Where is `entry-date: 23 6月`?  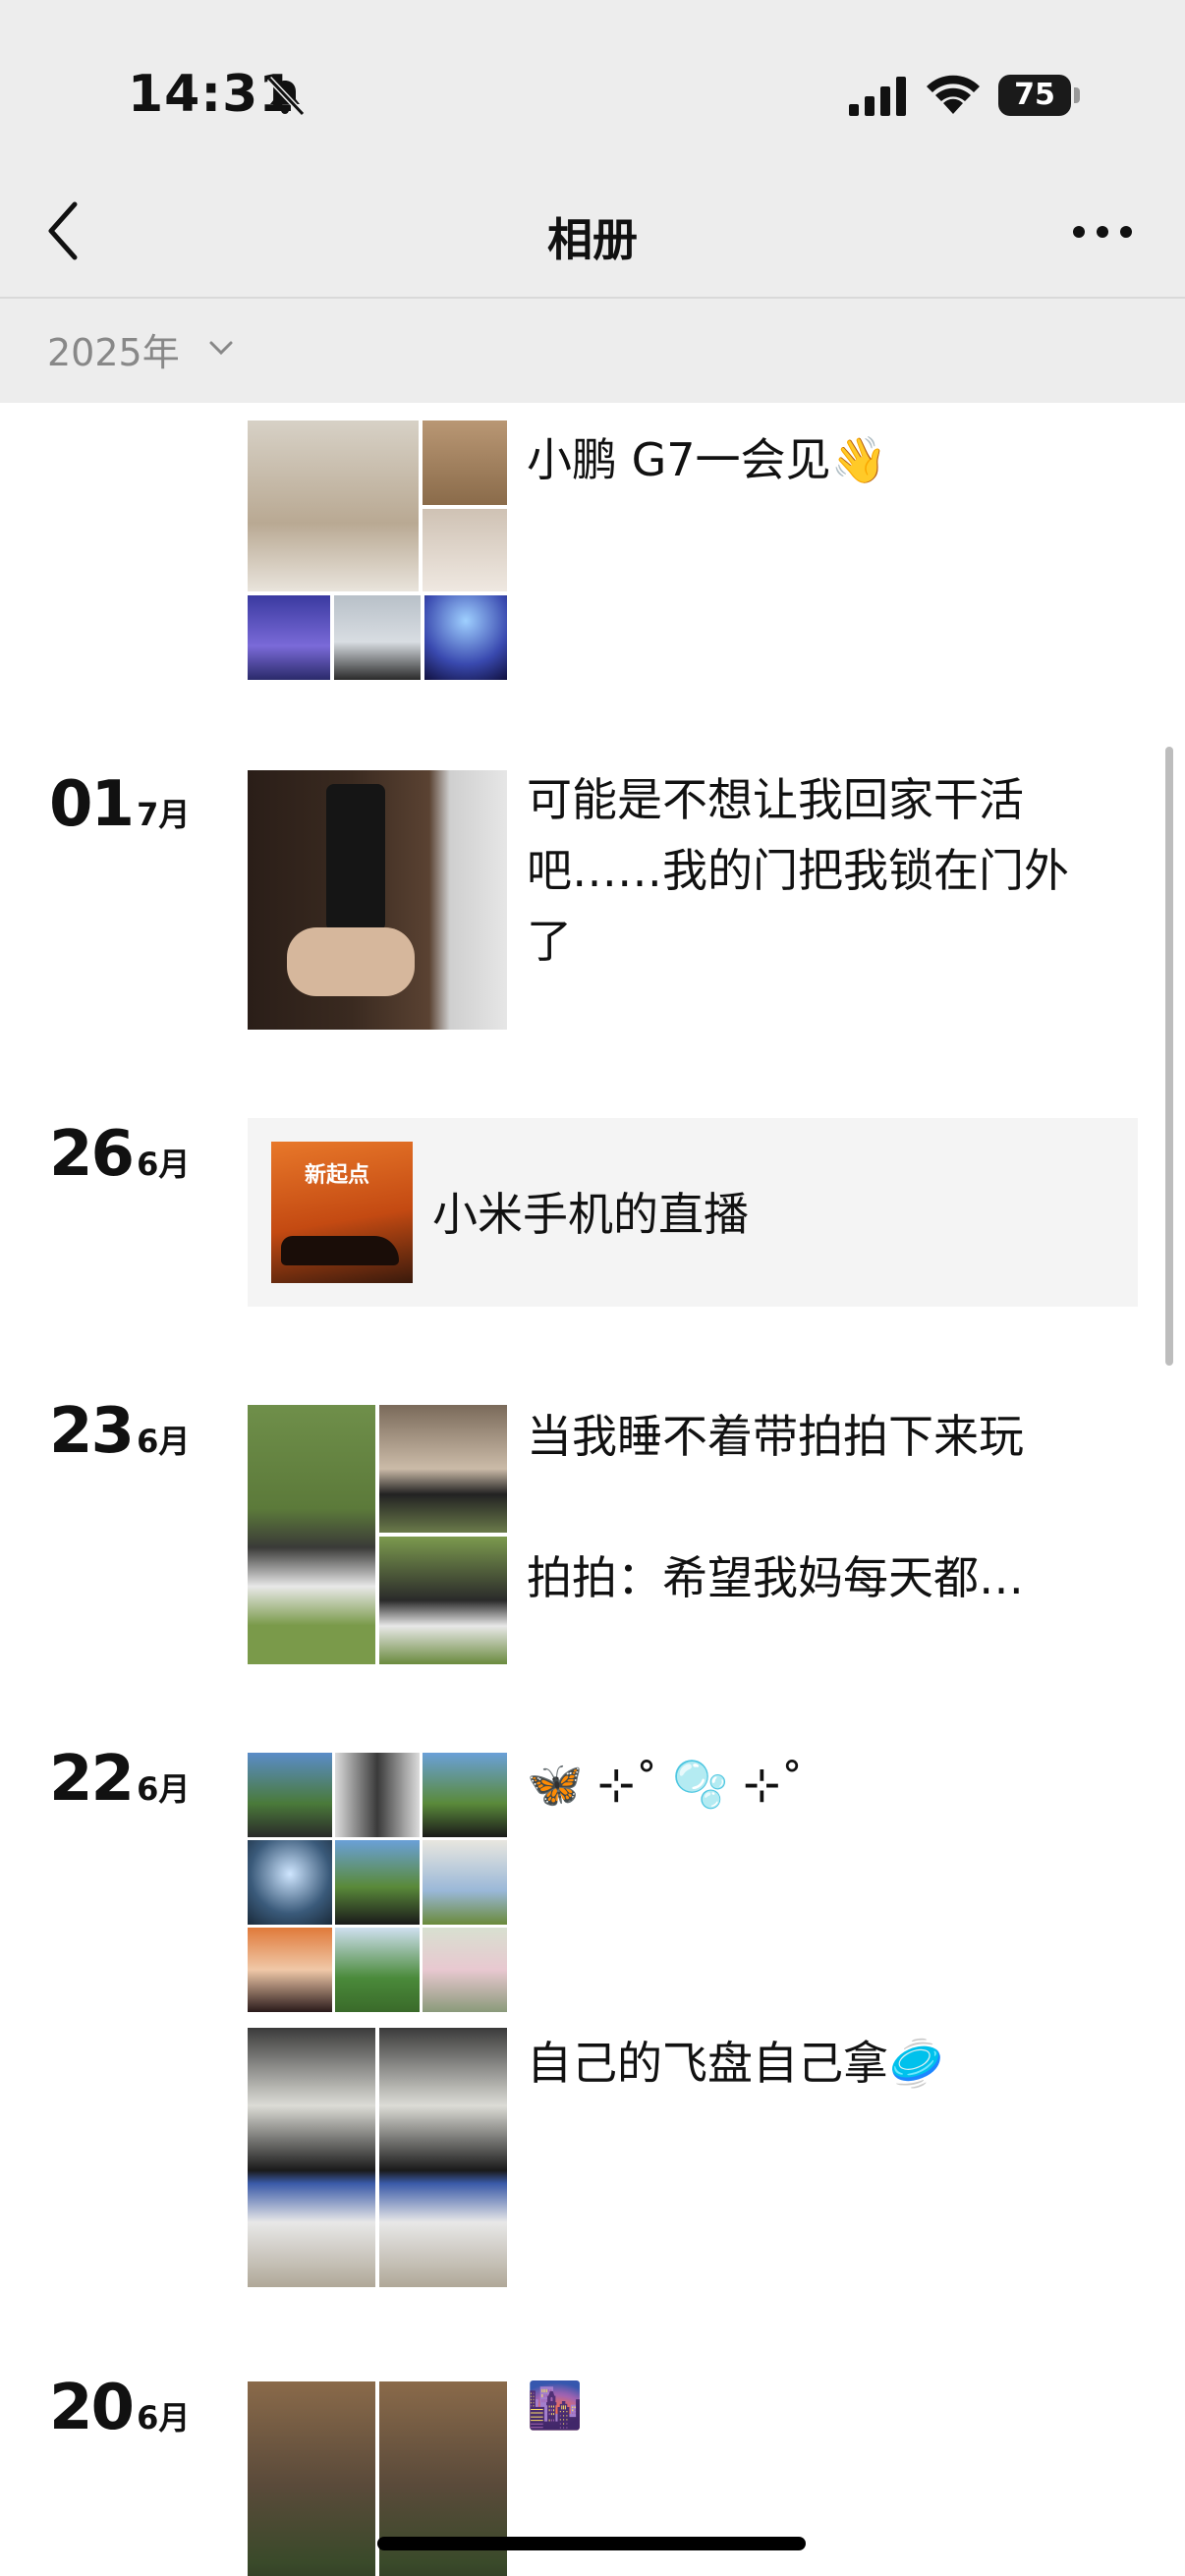 entry-date: 23 6月 is located at coordinates (120, 1431).